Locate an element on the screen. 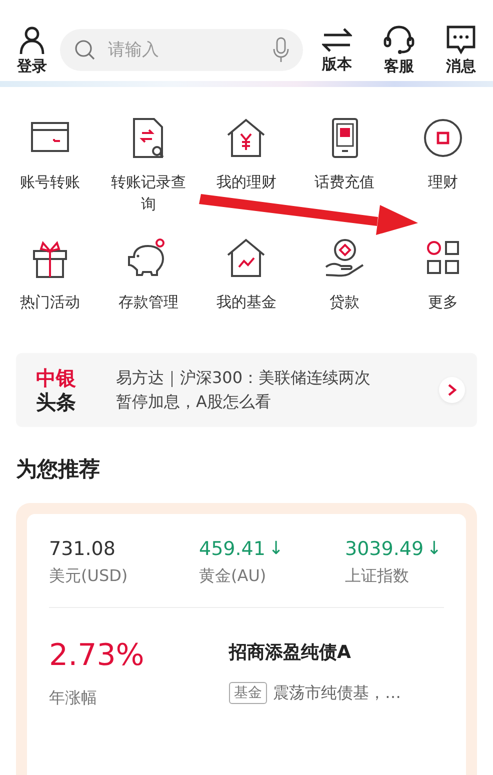 The width and height of the screenshot is (493, 775). brand-title: 中银 is located at coordinates (56, 378).